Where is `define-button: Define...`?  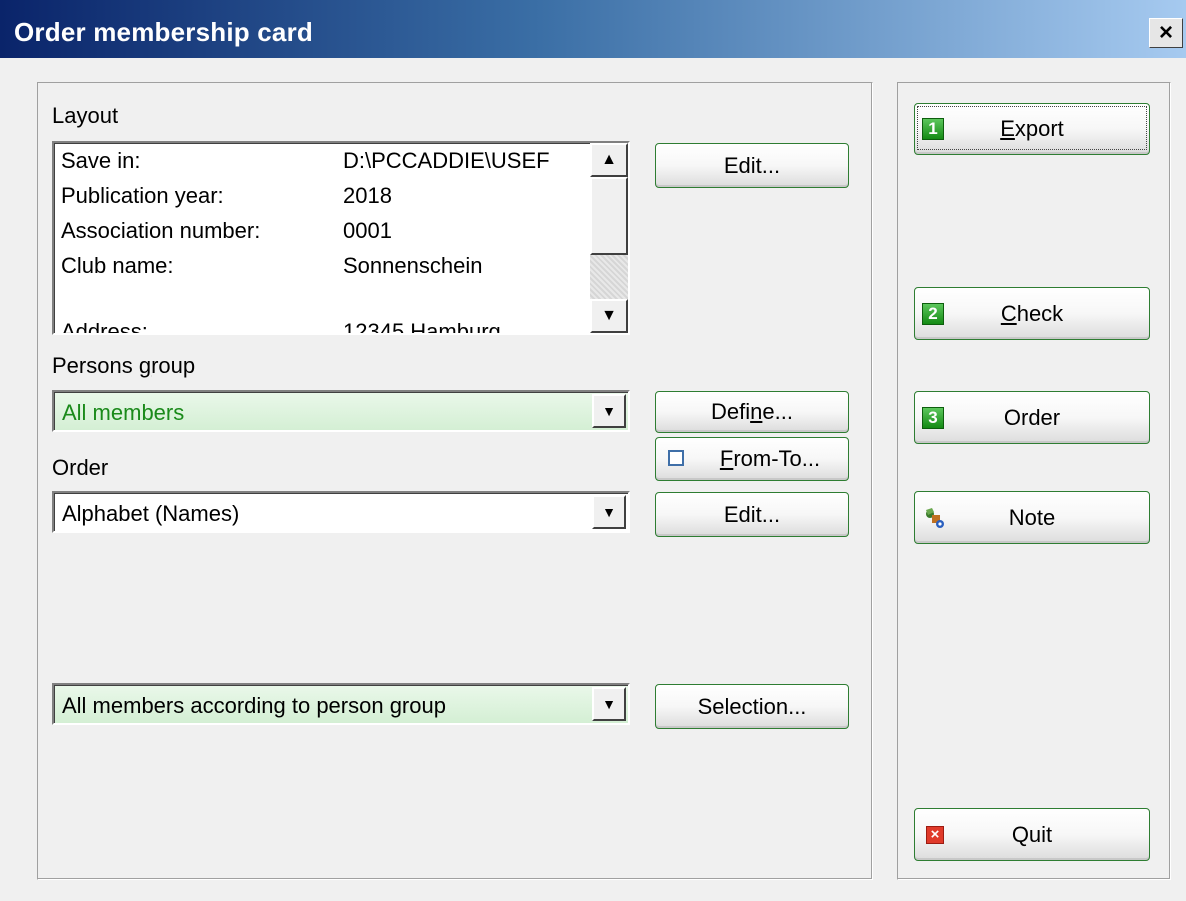
define-button: Define... is located at coordinates (752, 412).